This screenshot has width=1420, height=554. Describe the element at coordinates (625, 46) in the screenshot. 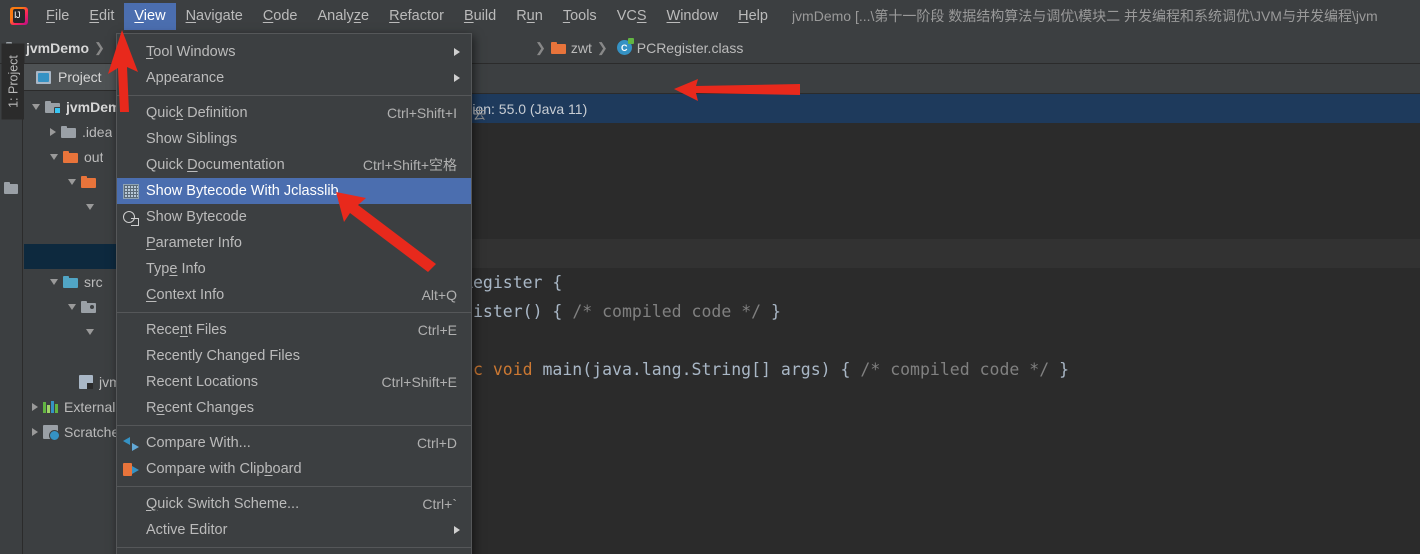

I see `java-class-icon: C` at that location.